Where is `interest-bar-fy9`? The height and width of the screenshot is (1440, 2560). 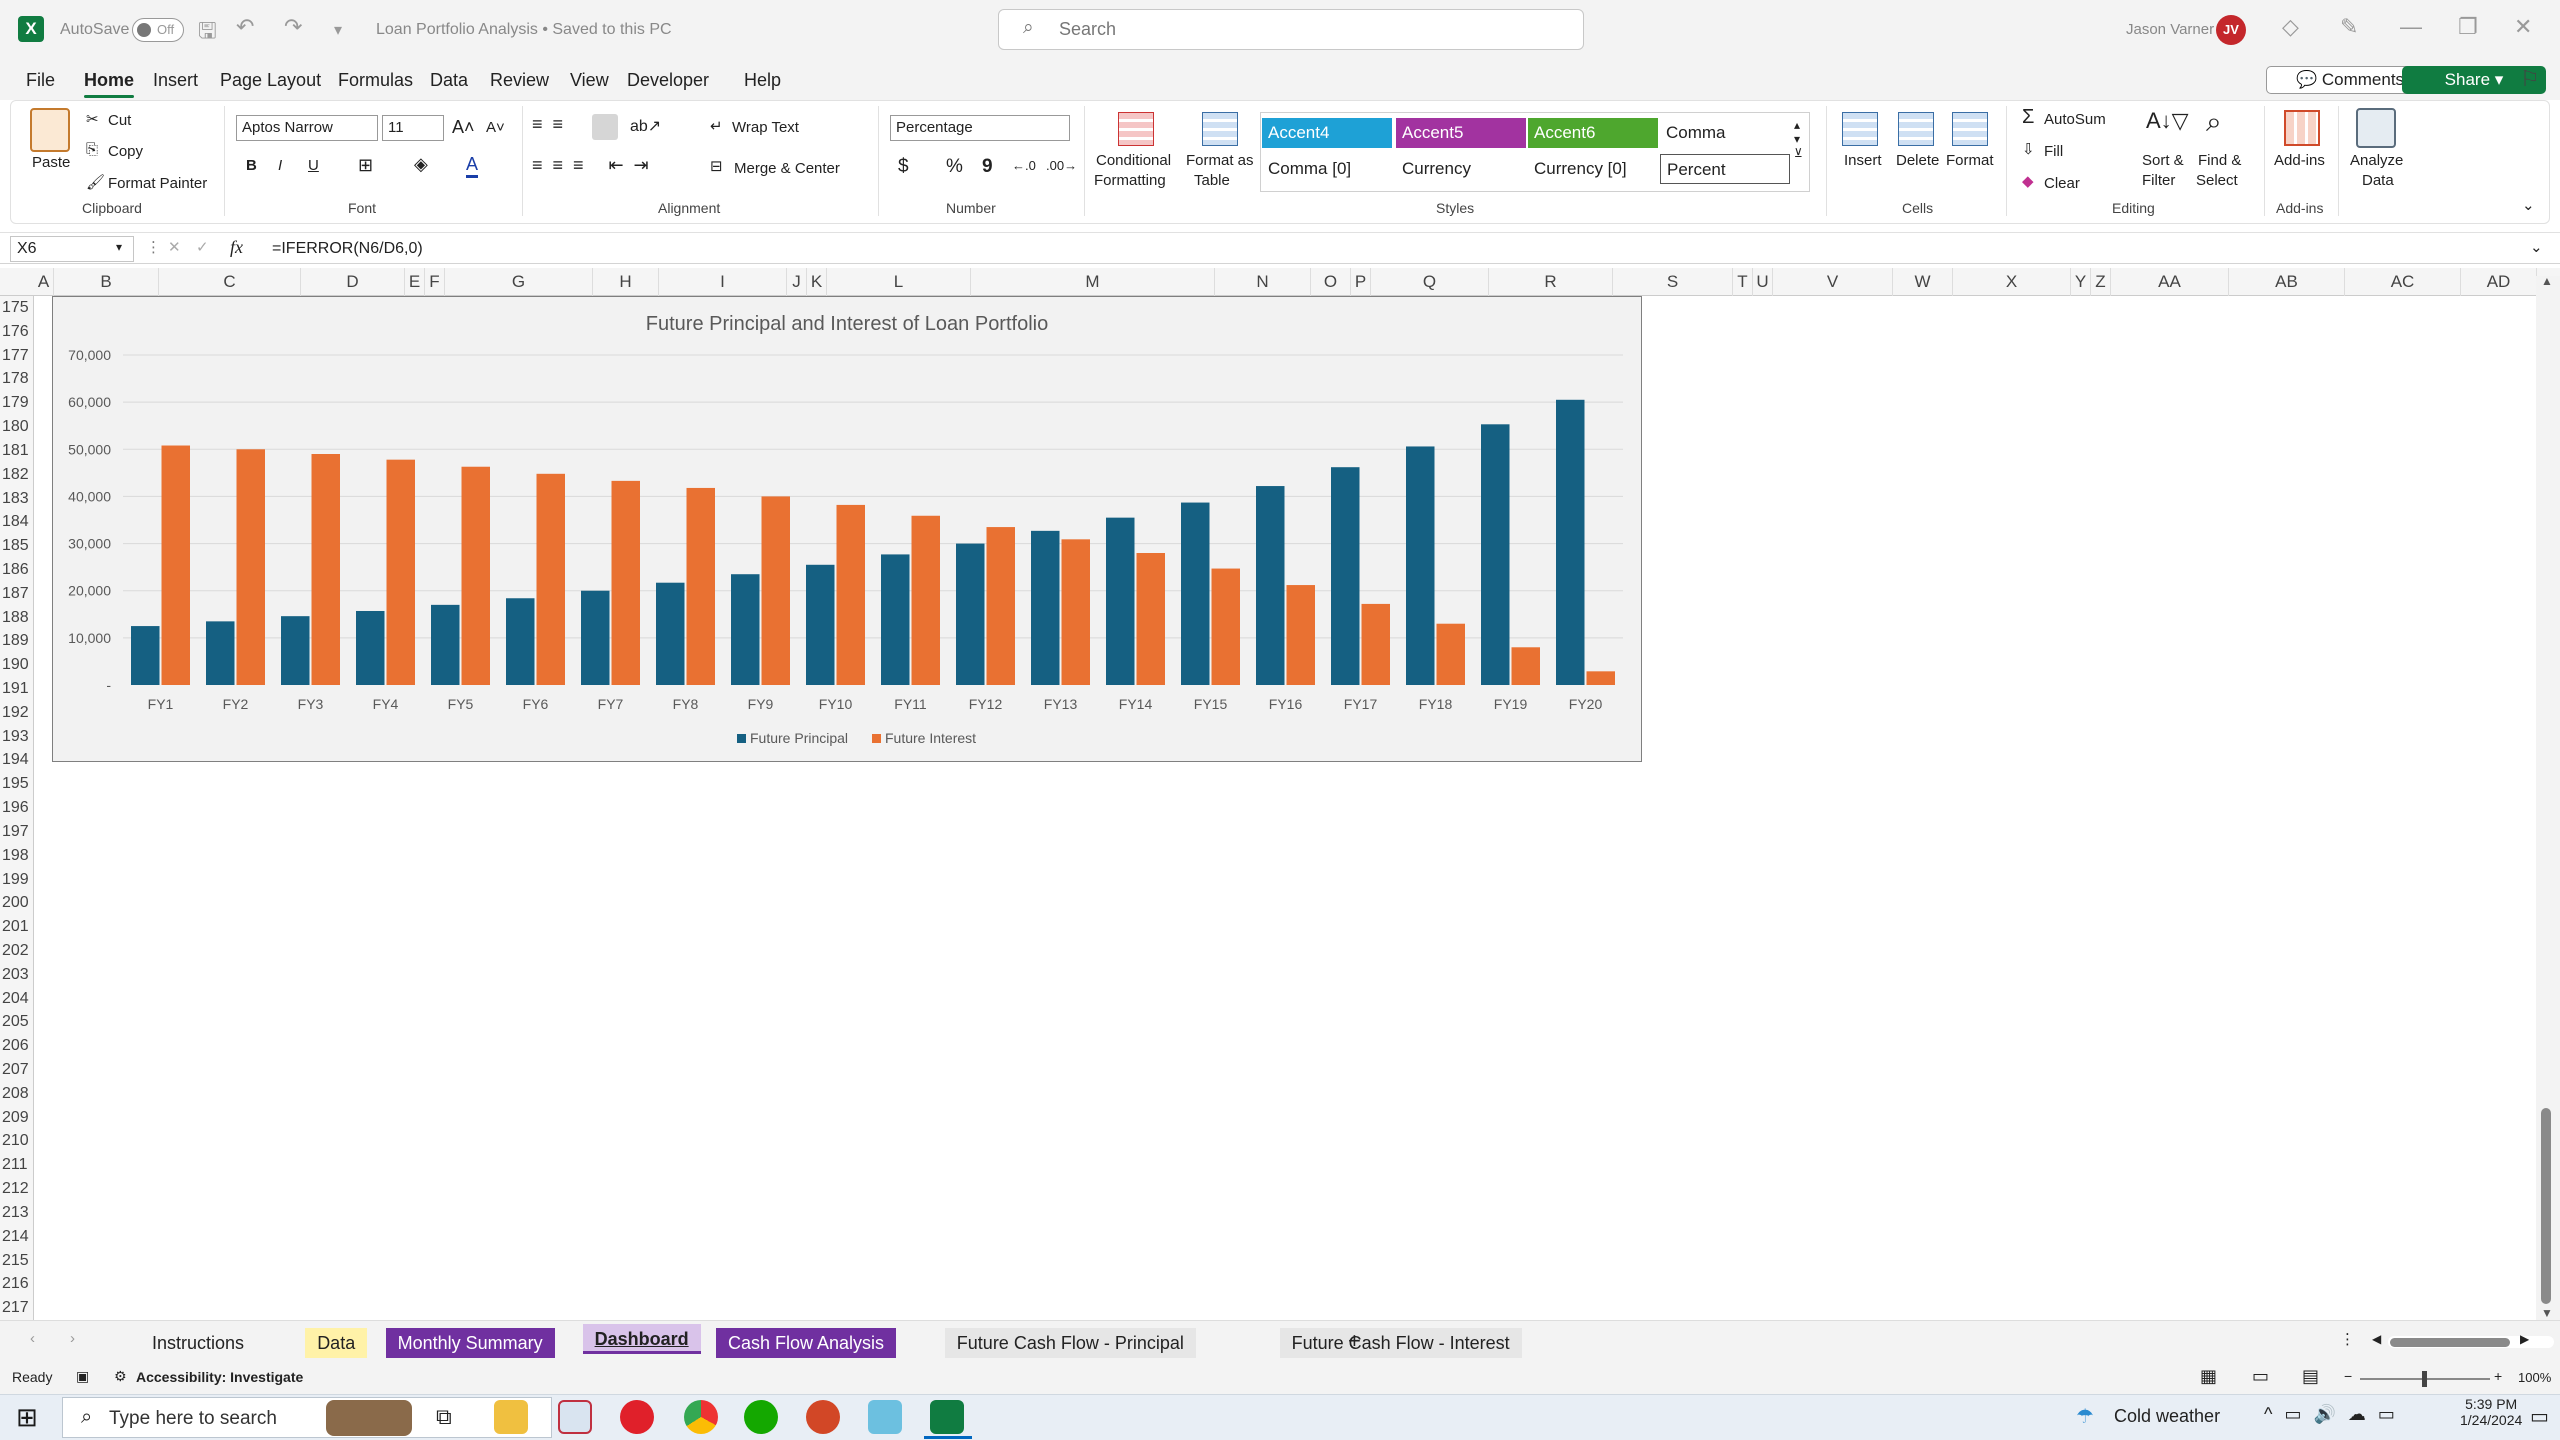 interest-bar-fy9 is located at coordinates (776, 590).